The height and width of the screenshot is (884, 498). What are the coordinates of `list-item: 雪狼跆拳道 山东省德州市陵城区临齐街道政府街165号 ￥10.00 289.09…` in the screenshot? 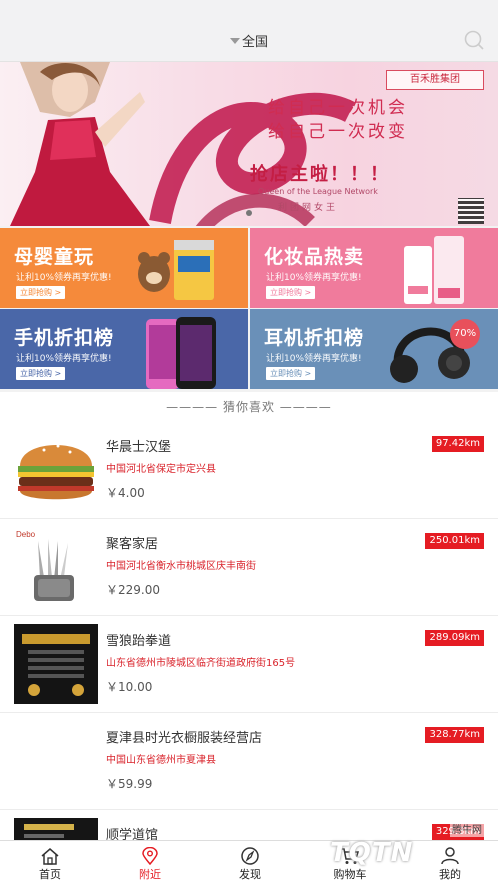 It's located at (249, 664).